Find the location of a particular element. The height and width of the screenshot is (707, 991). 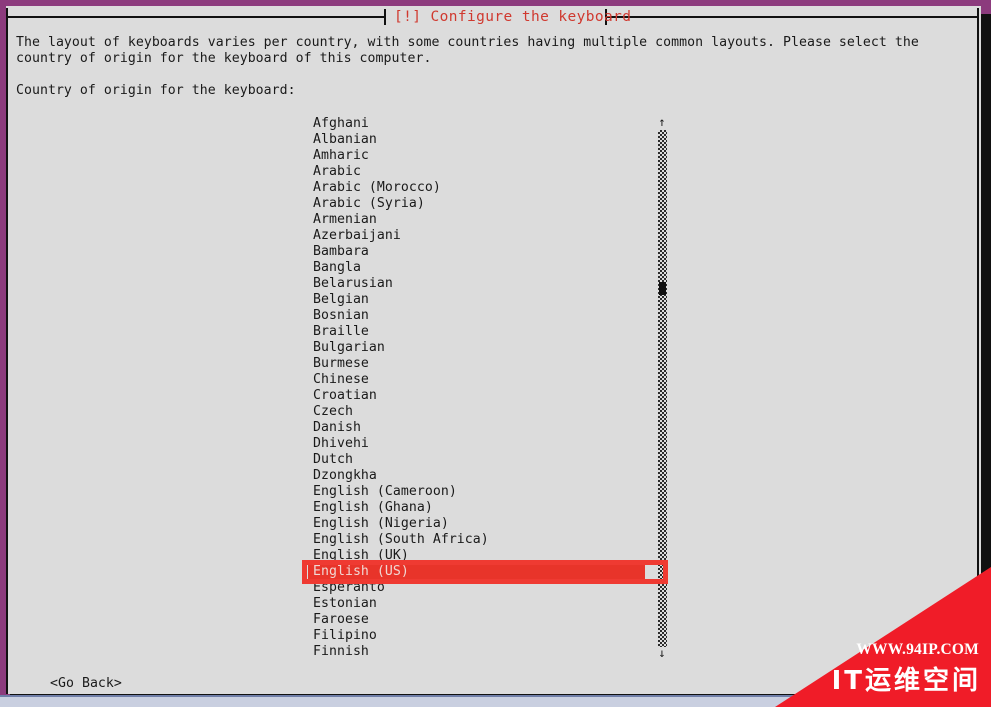

country-prompt-label: Country of origin for the keyboard: is located at coordinates (156, 90).